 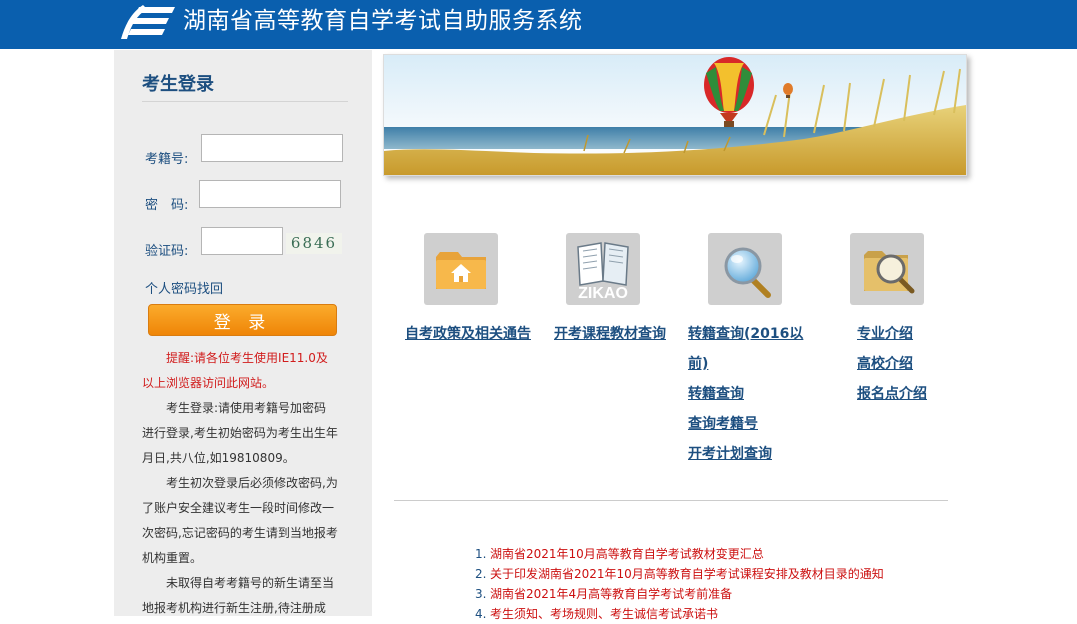 What do you see at coordinates (892, 394) in the screenshot?
I see `registration-site-link: 报名点介绍` at bounding box center [892, 394].